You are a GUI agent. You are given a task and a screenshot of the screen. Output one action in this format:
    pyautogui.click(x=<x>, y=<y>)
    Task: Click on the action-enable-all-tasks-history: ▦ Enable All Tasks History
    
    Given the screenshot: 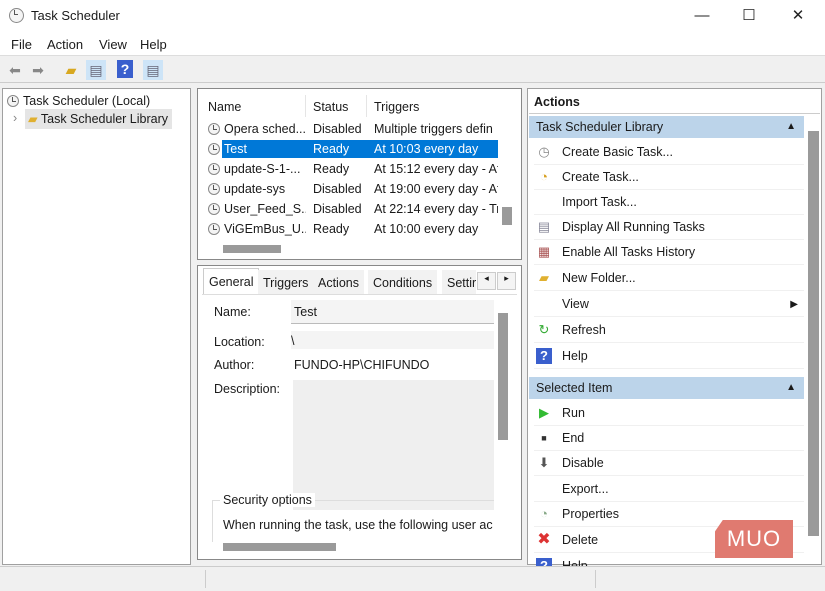 What is the action you would take?
    pyautogui.click(x=669, y=252)
    